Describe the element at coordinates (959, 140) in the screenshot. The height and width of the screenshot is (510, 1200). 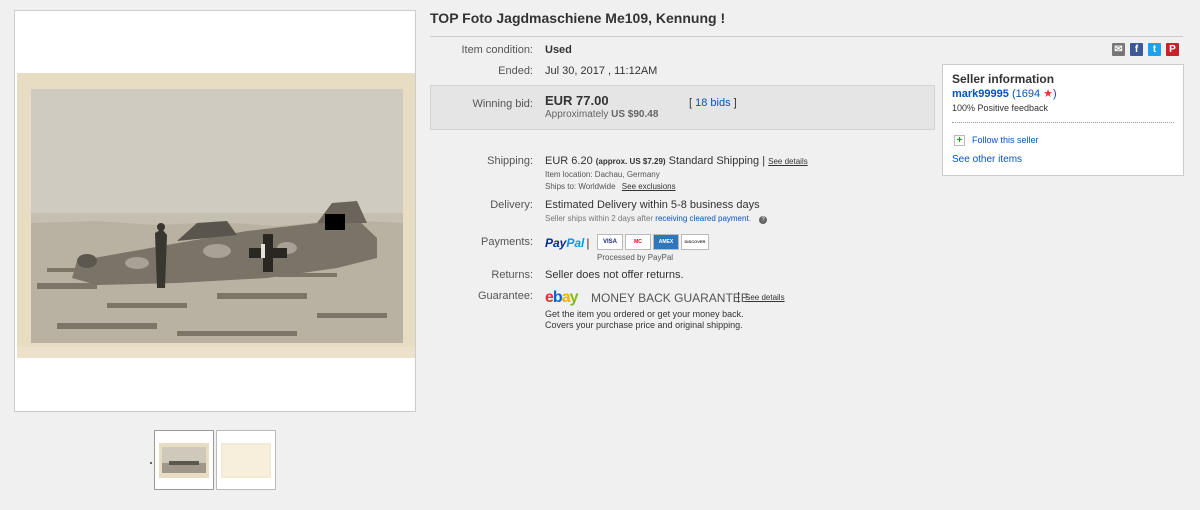
I see `follow-plus-icon: +` at that location.